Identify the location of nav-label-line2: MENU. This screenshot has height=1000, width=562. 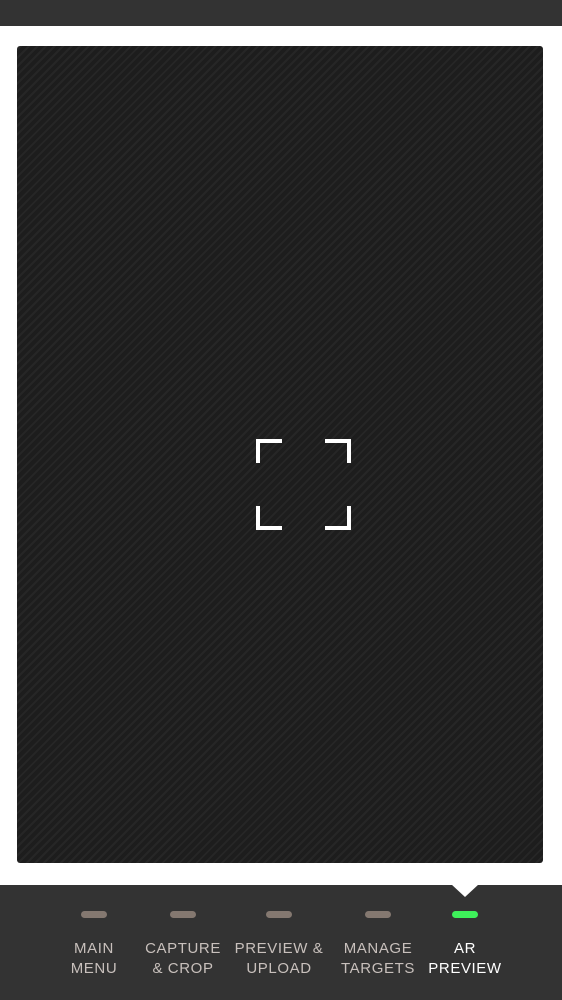
(94, 968).